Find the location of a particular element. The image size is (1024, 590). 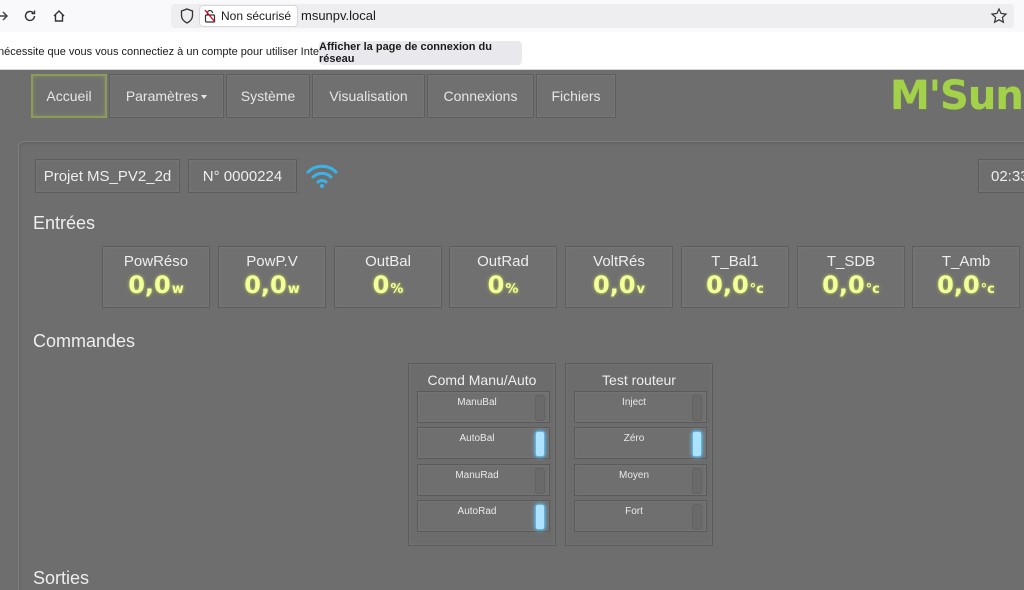

switch-moyen: Moyen is located at coordinates (640, 480).